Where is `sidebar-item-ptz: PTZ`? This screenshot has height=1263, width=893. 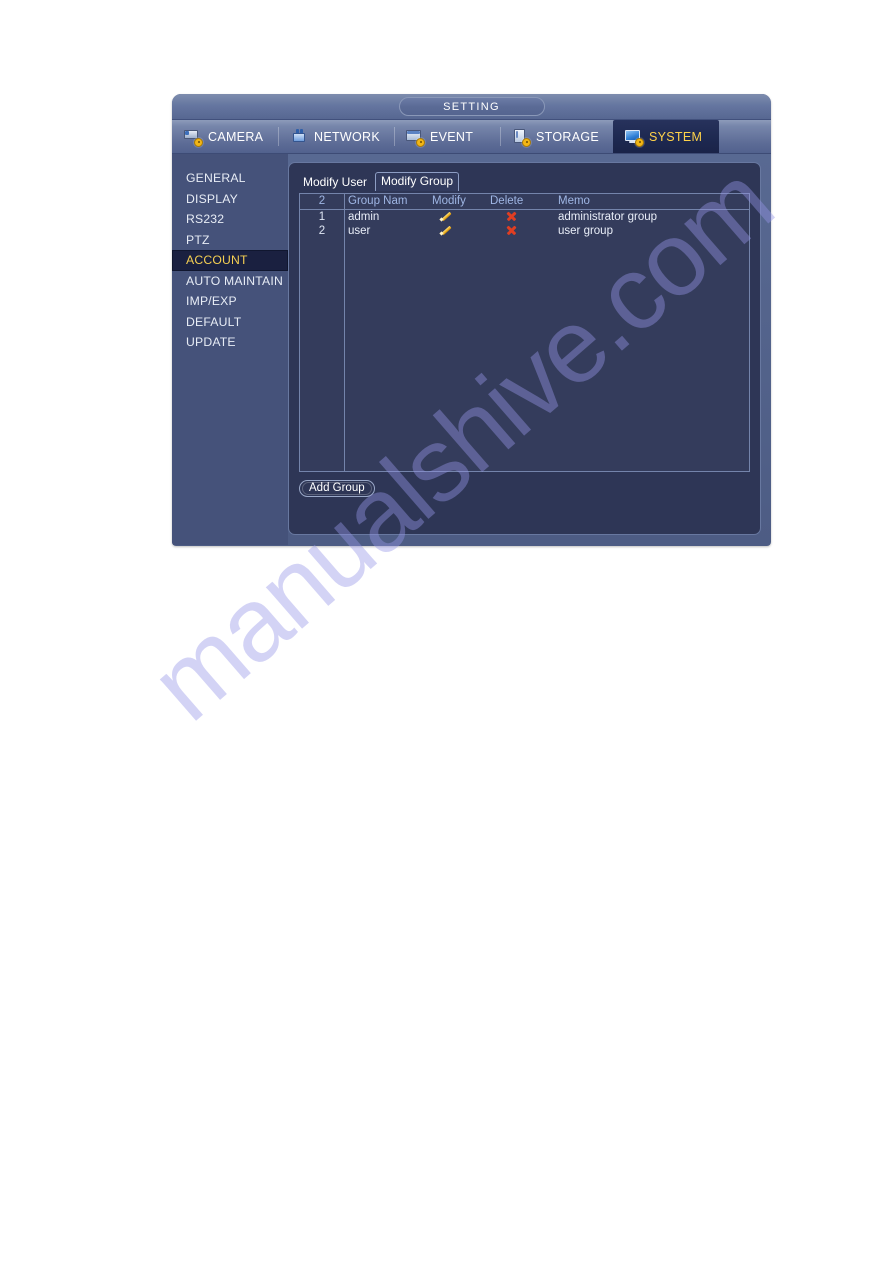 sidebar-item-ptz: PTZ is located at coordinates (230, 240).